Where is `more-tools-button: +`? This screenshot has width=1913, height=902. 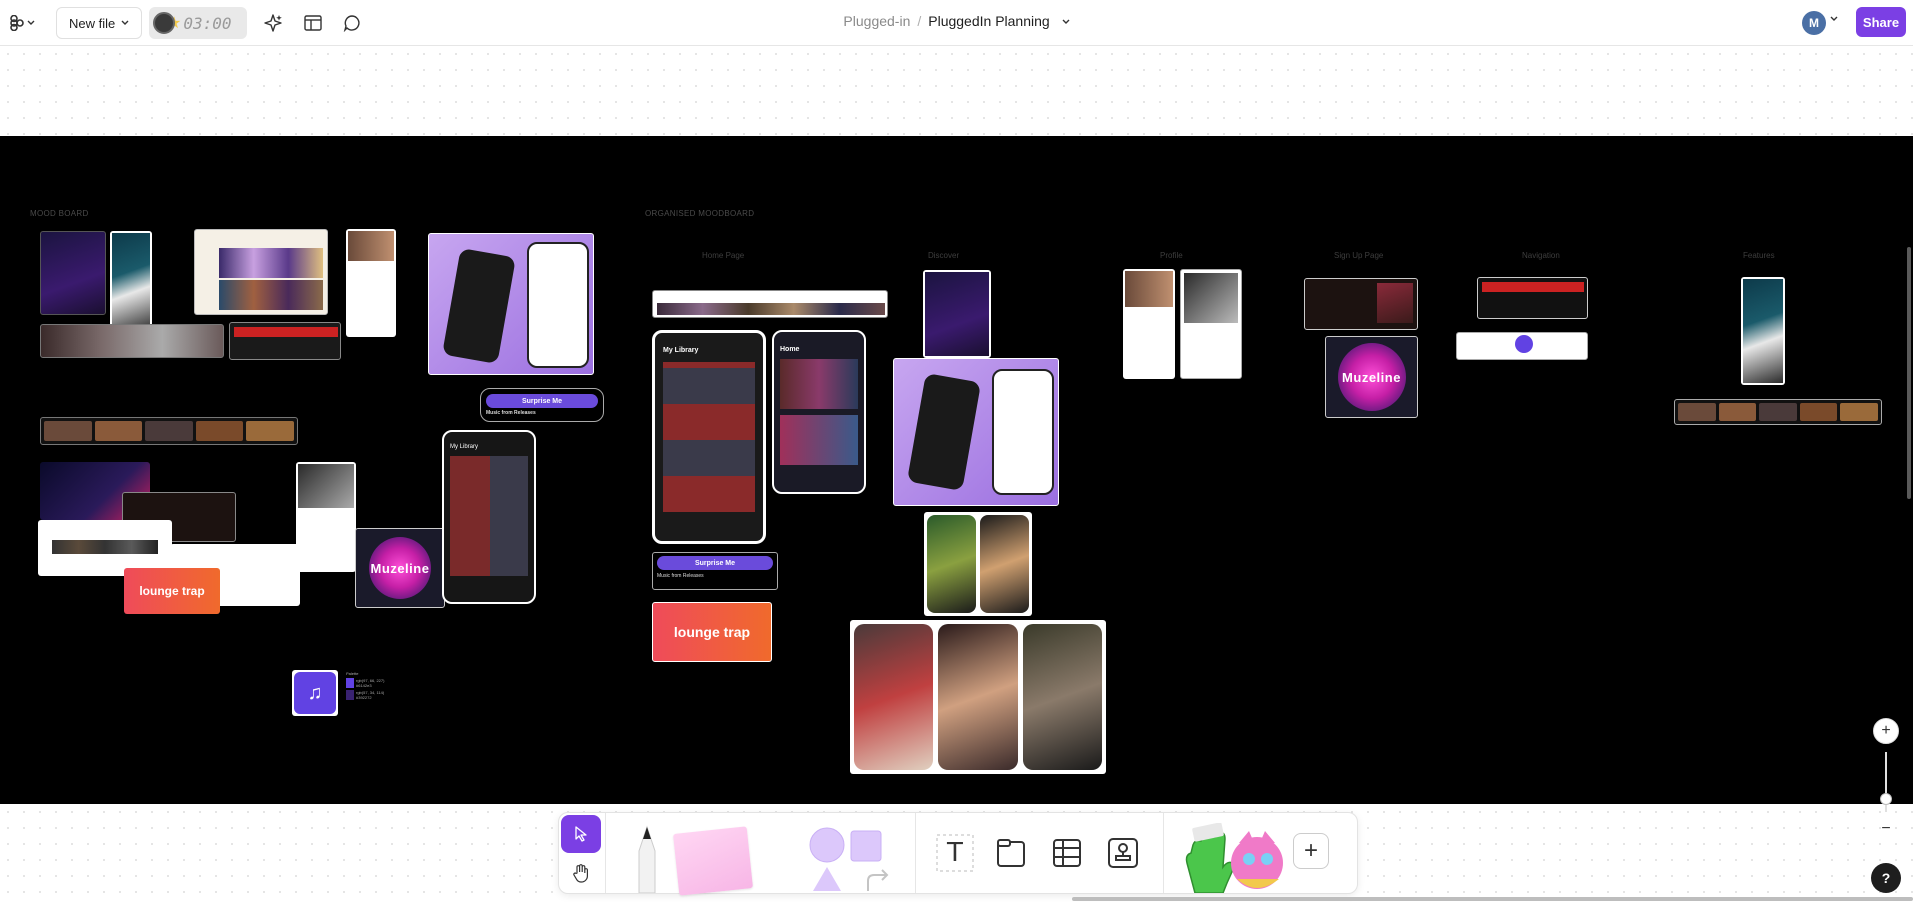
more-tools-button: + is located at coordinates (1311, 851).